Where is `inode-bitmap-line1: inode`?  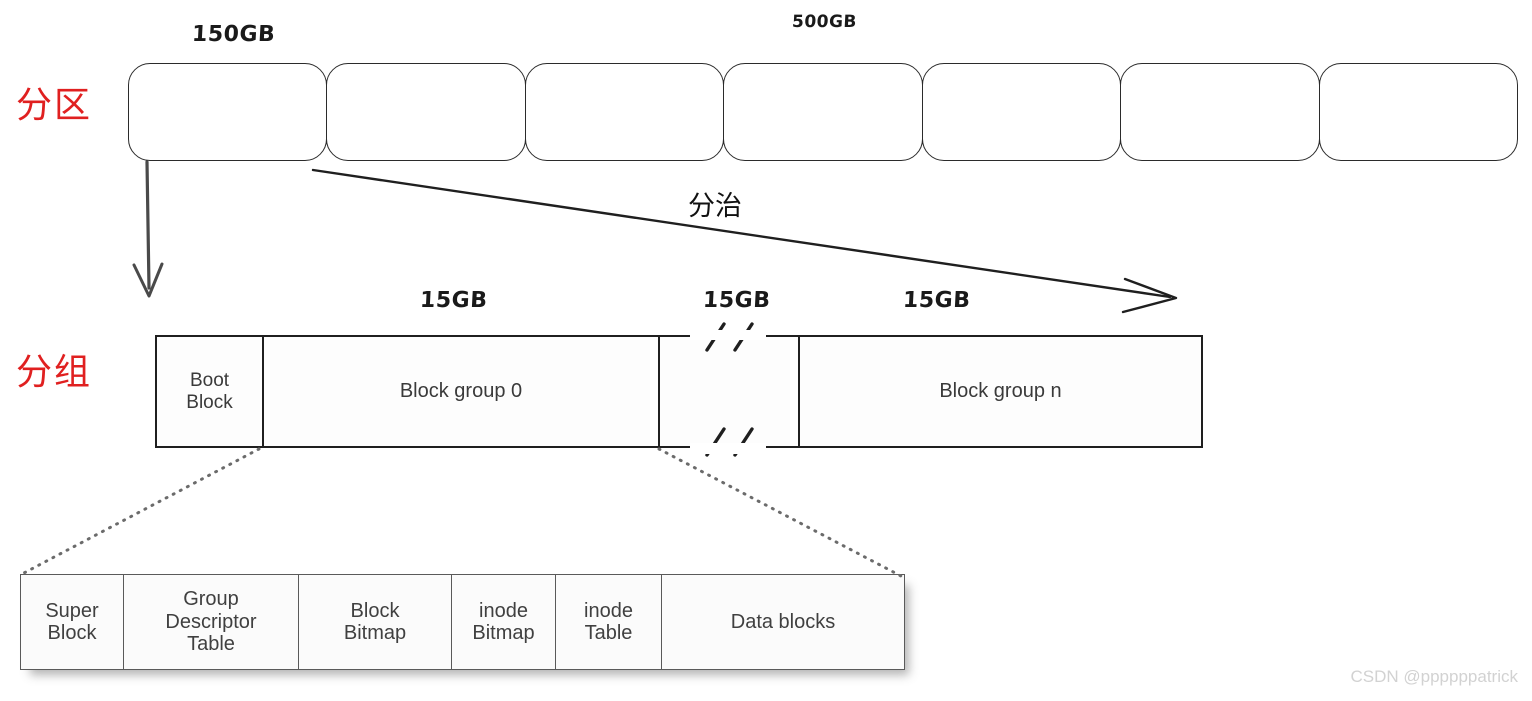
inode-bitmap-line1: inode is located at coordinates (503, 610).